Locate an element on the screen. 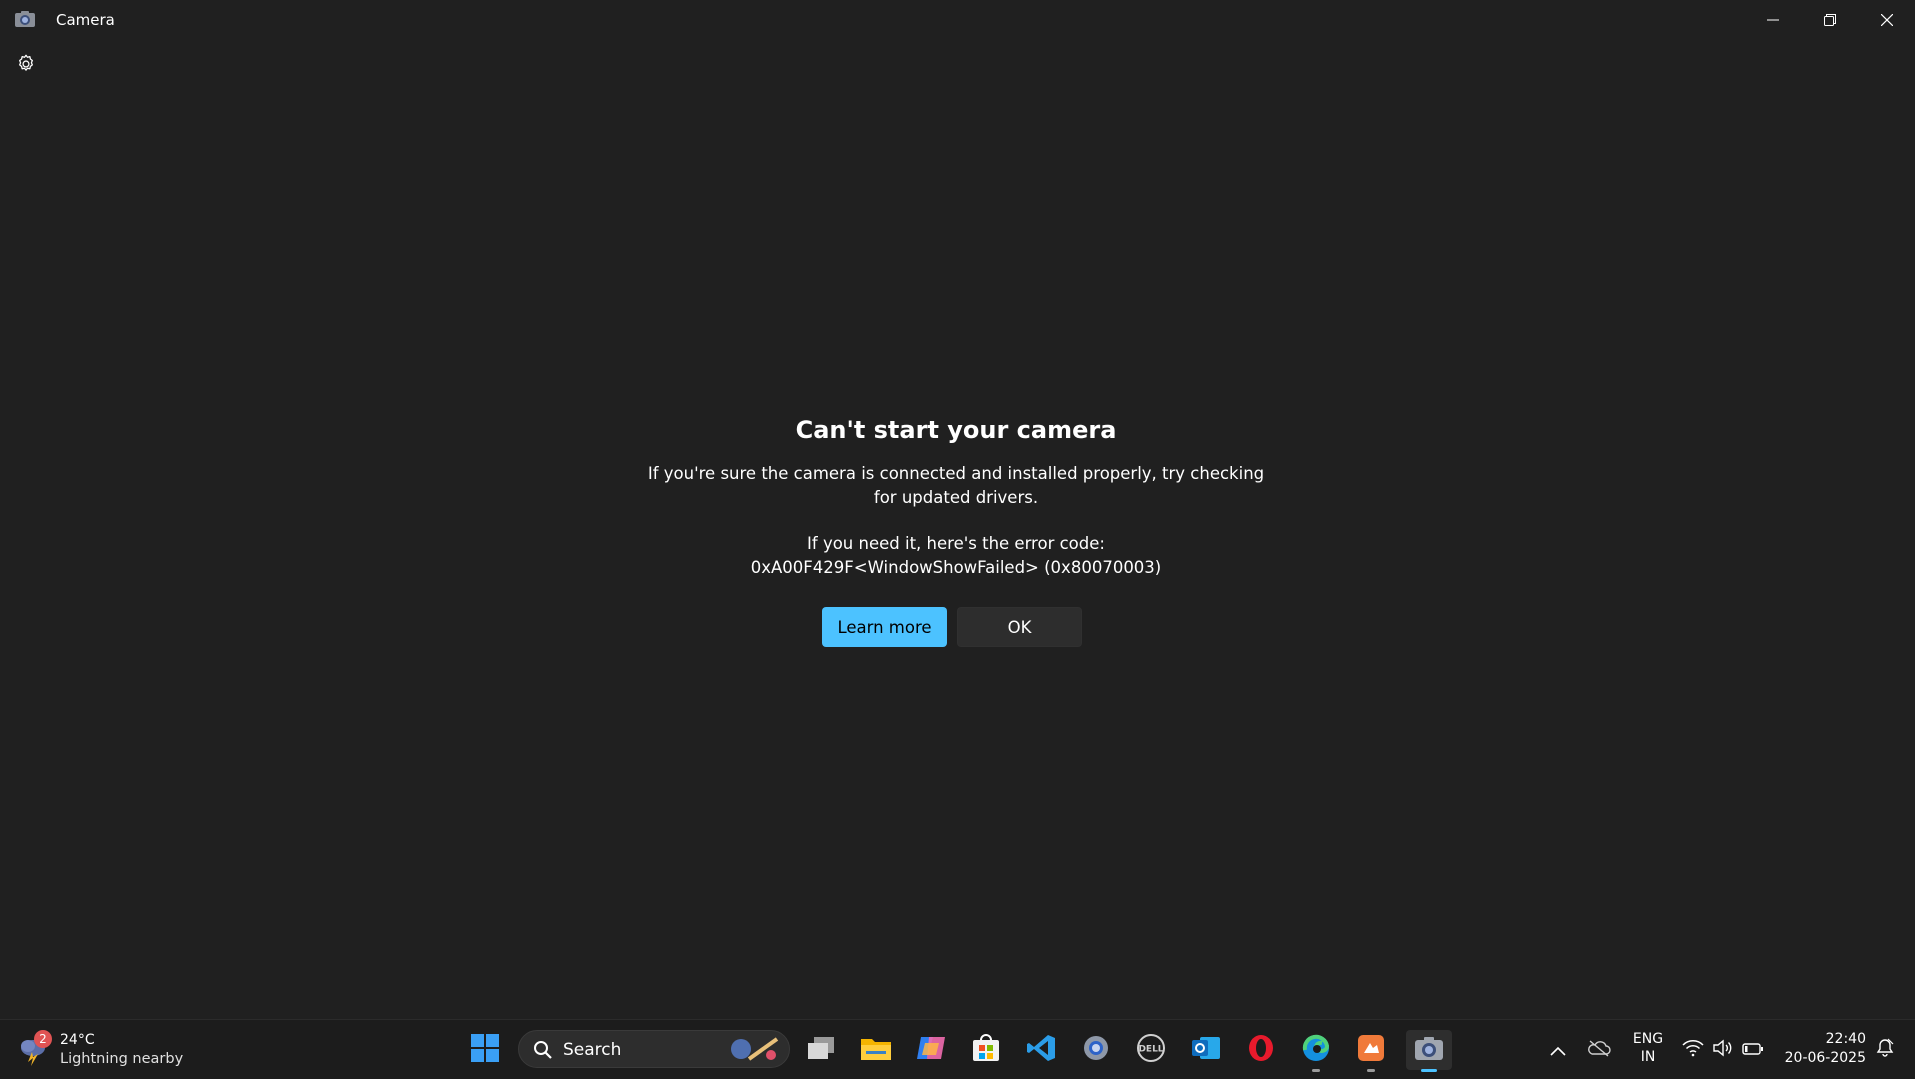 The image size is (1915, 1079). vscode-icon is located at coordinates (1041, 1050).